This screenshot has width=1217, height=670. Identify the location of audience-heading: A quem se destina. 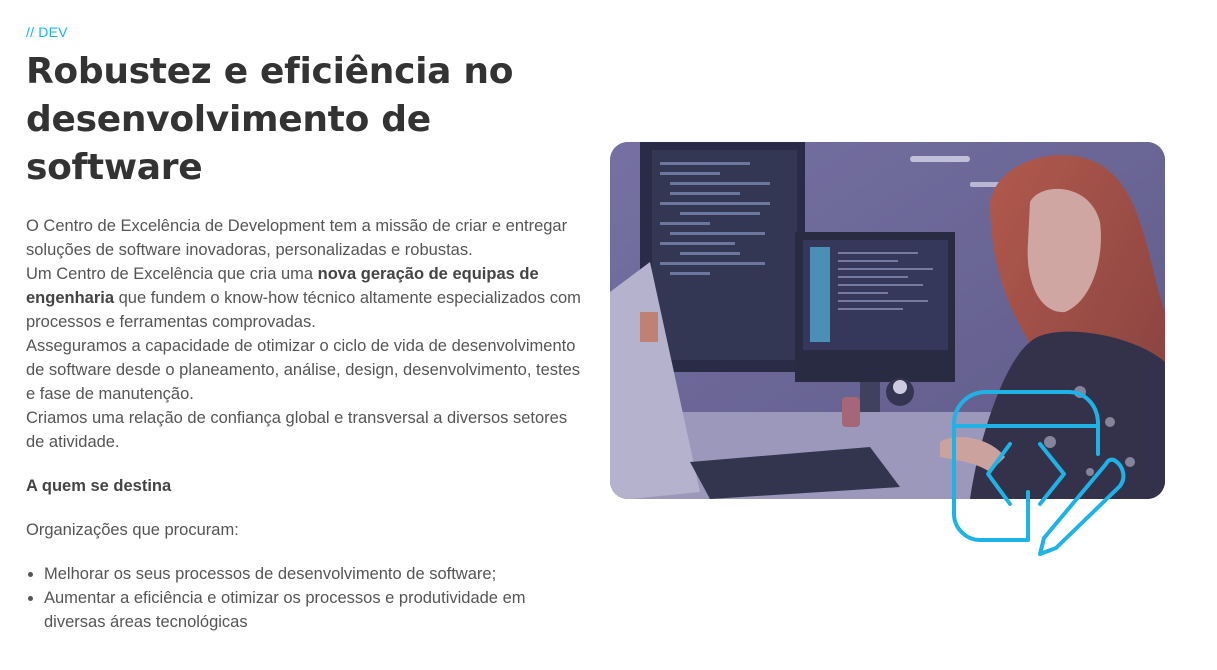
(99, 486).